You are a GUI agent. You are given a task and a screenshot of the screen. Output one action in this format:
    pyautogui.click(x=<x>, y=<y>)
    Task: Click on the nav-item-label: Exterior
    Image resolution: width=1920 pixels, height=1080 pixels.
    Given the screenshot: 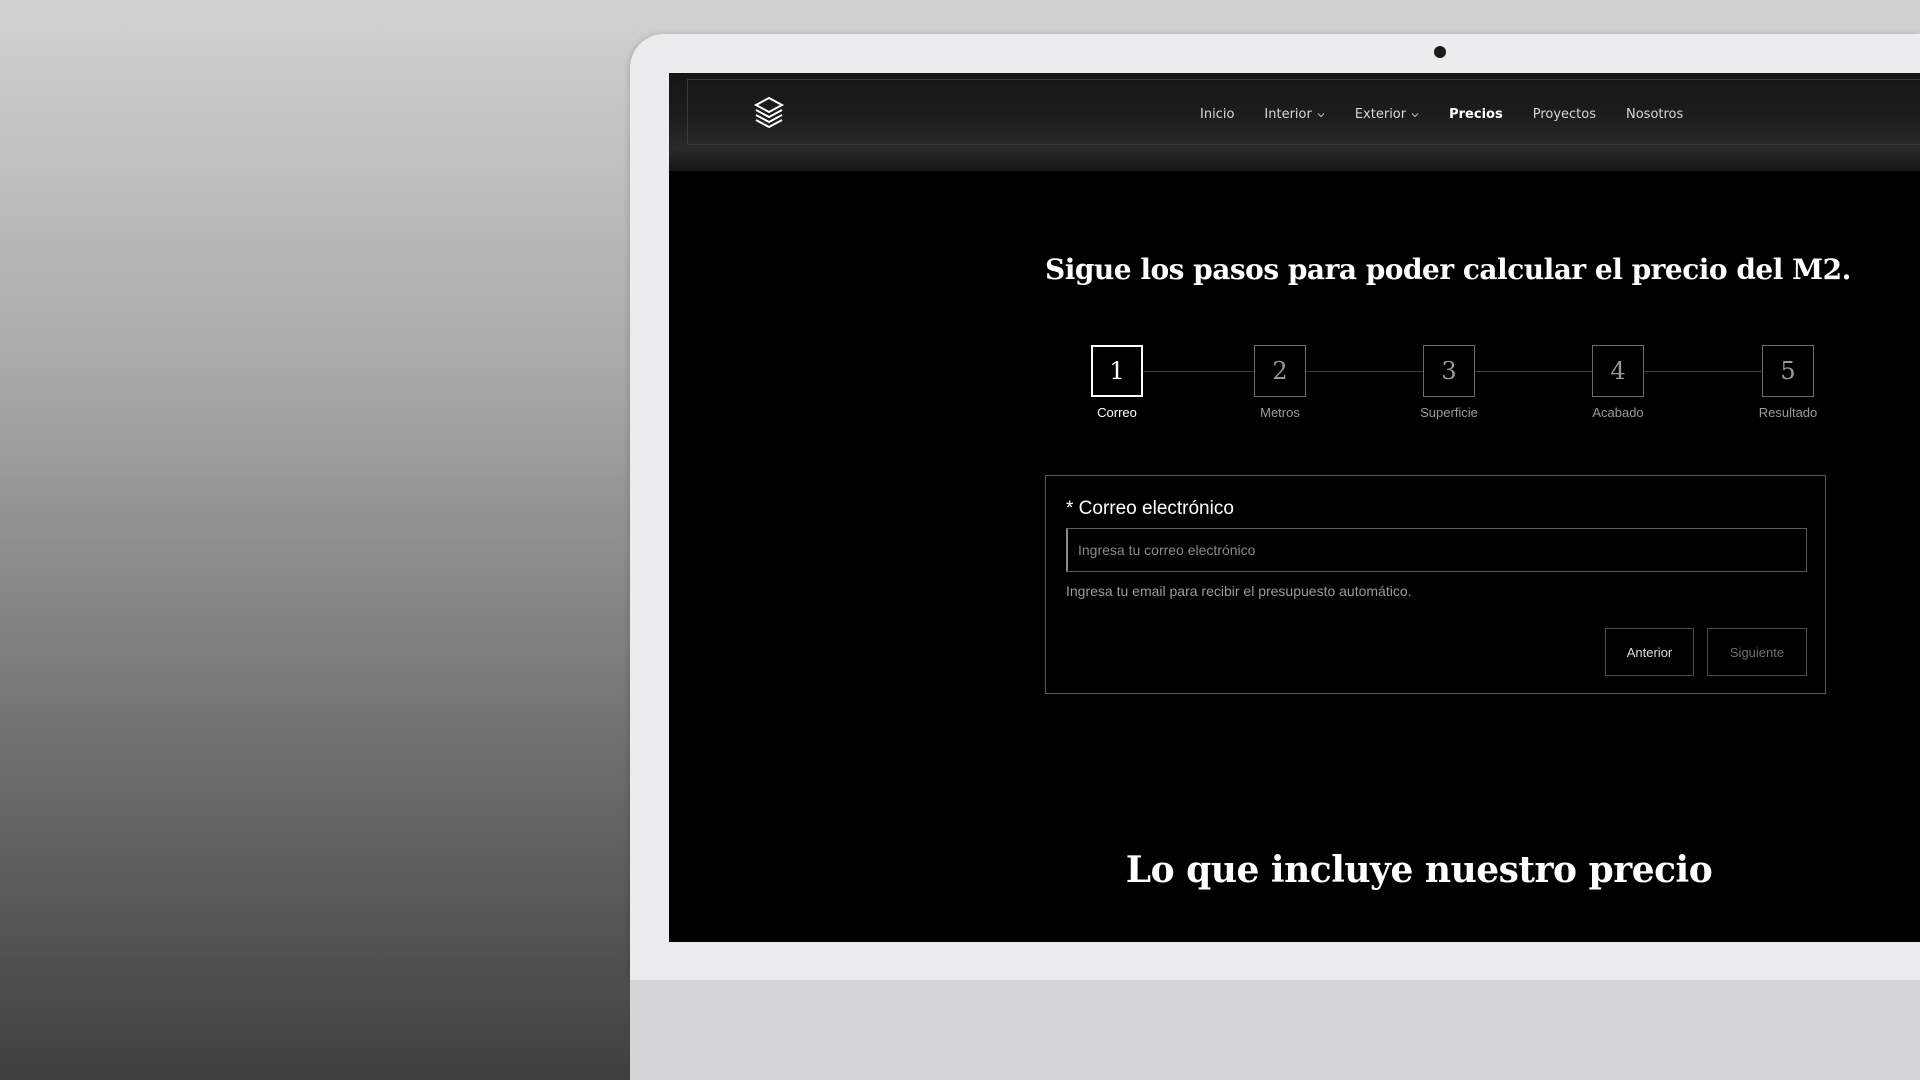 What is the action you would take?
    pyautogui.click(x=1380, y=114)
    